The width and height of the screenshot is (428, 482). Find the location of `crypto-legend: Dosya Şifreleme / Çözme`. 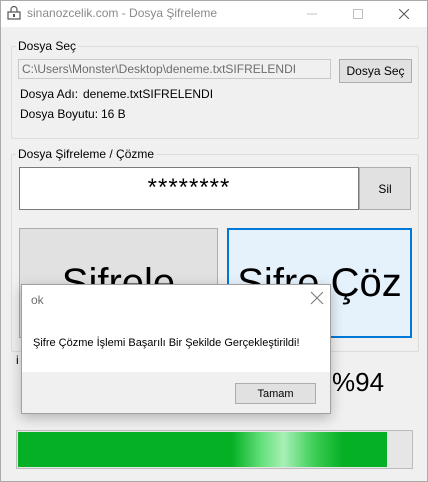

crypto-legend: Dosya Şifreleme / Çözme is located at coordinates (86, 154).